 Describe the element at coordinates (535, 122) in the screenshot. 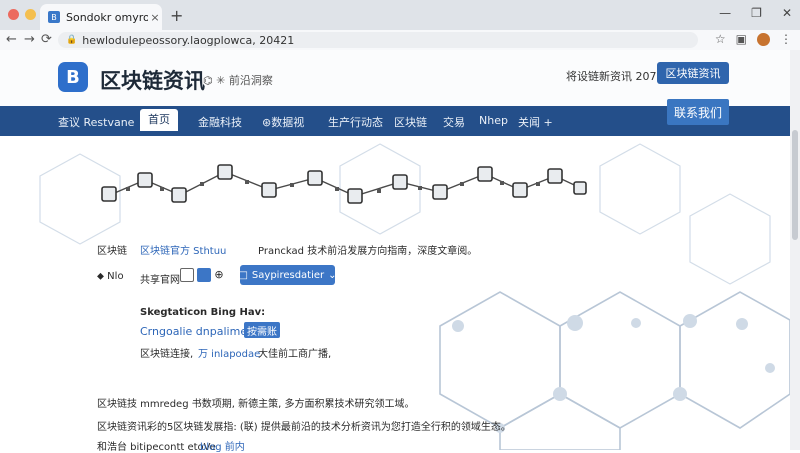

I see `nav-item-more: 关闻 +` at that location.